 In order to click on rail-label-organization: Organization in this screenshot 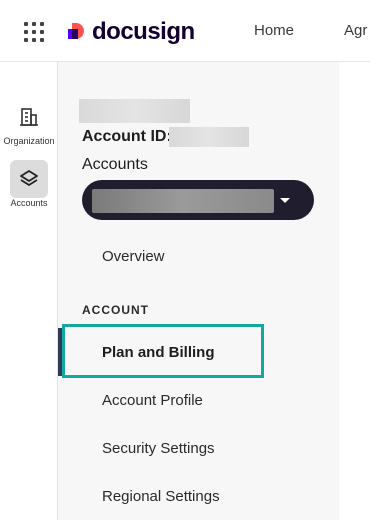, I will do `click(29, 141)`.